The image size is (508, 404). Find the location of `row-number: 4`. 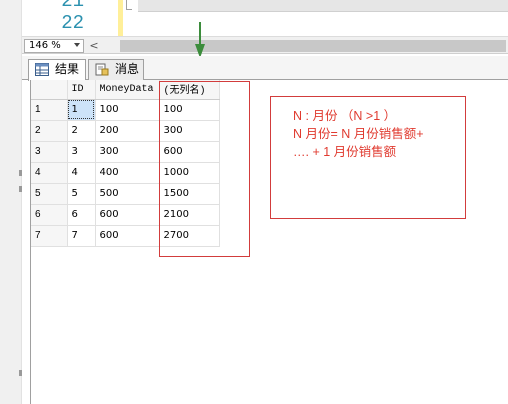

row-number: 4 is located at coordinates (49, 173).